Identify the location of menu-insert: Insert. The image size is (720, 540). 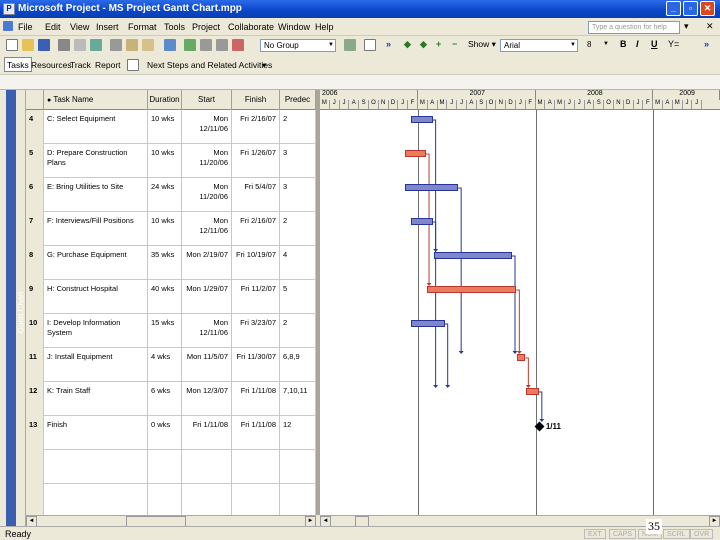
(107, 27).